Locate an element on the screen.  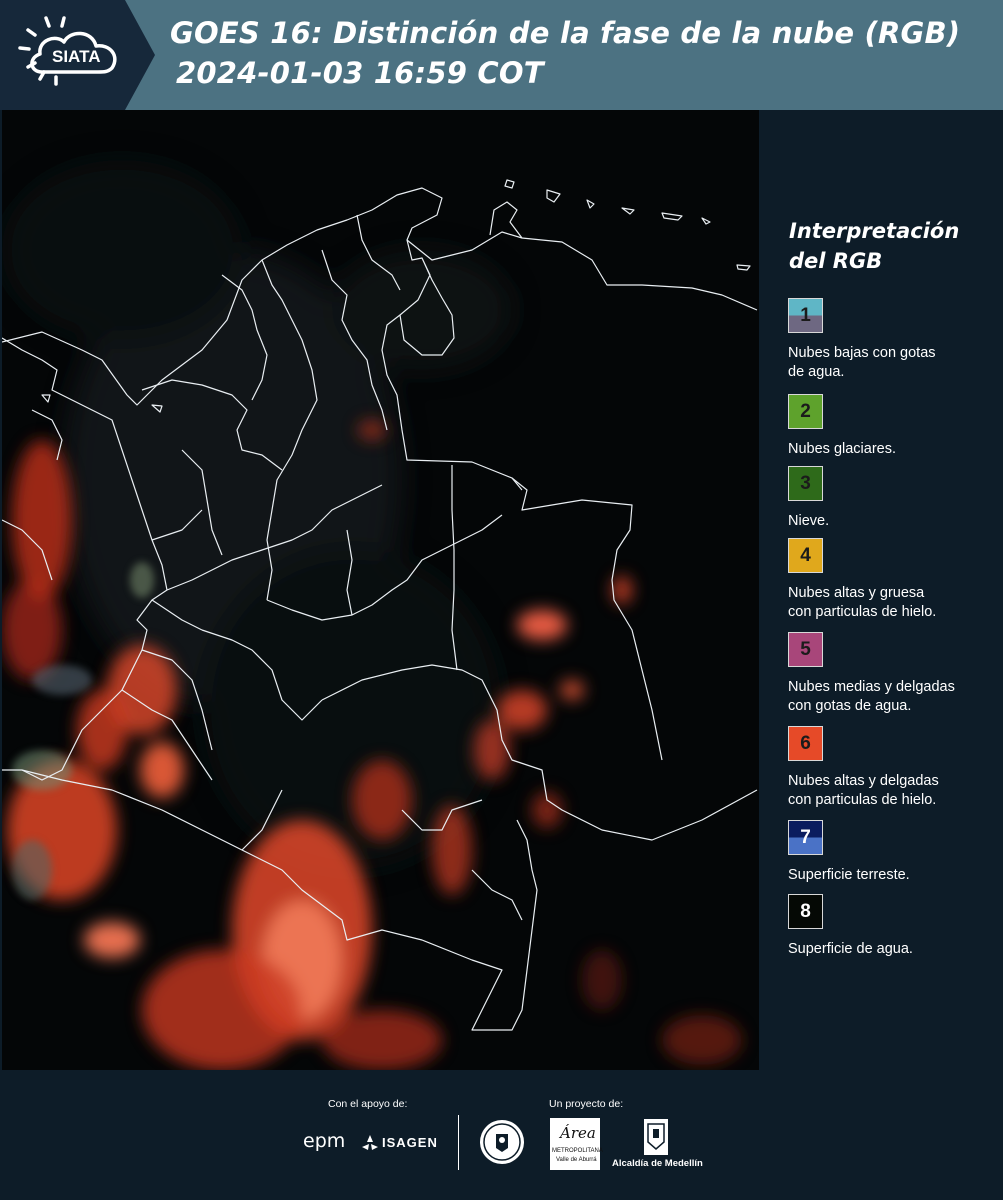
university-seal-icon is located at coordinates (502, 1144).